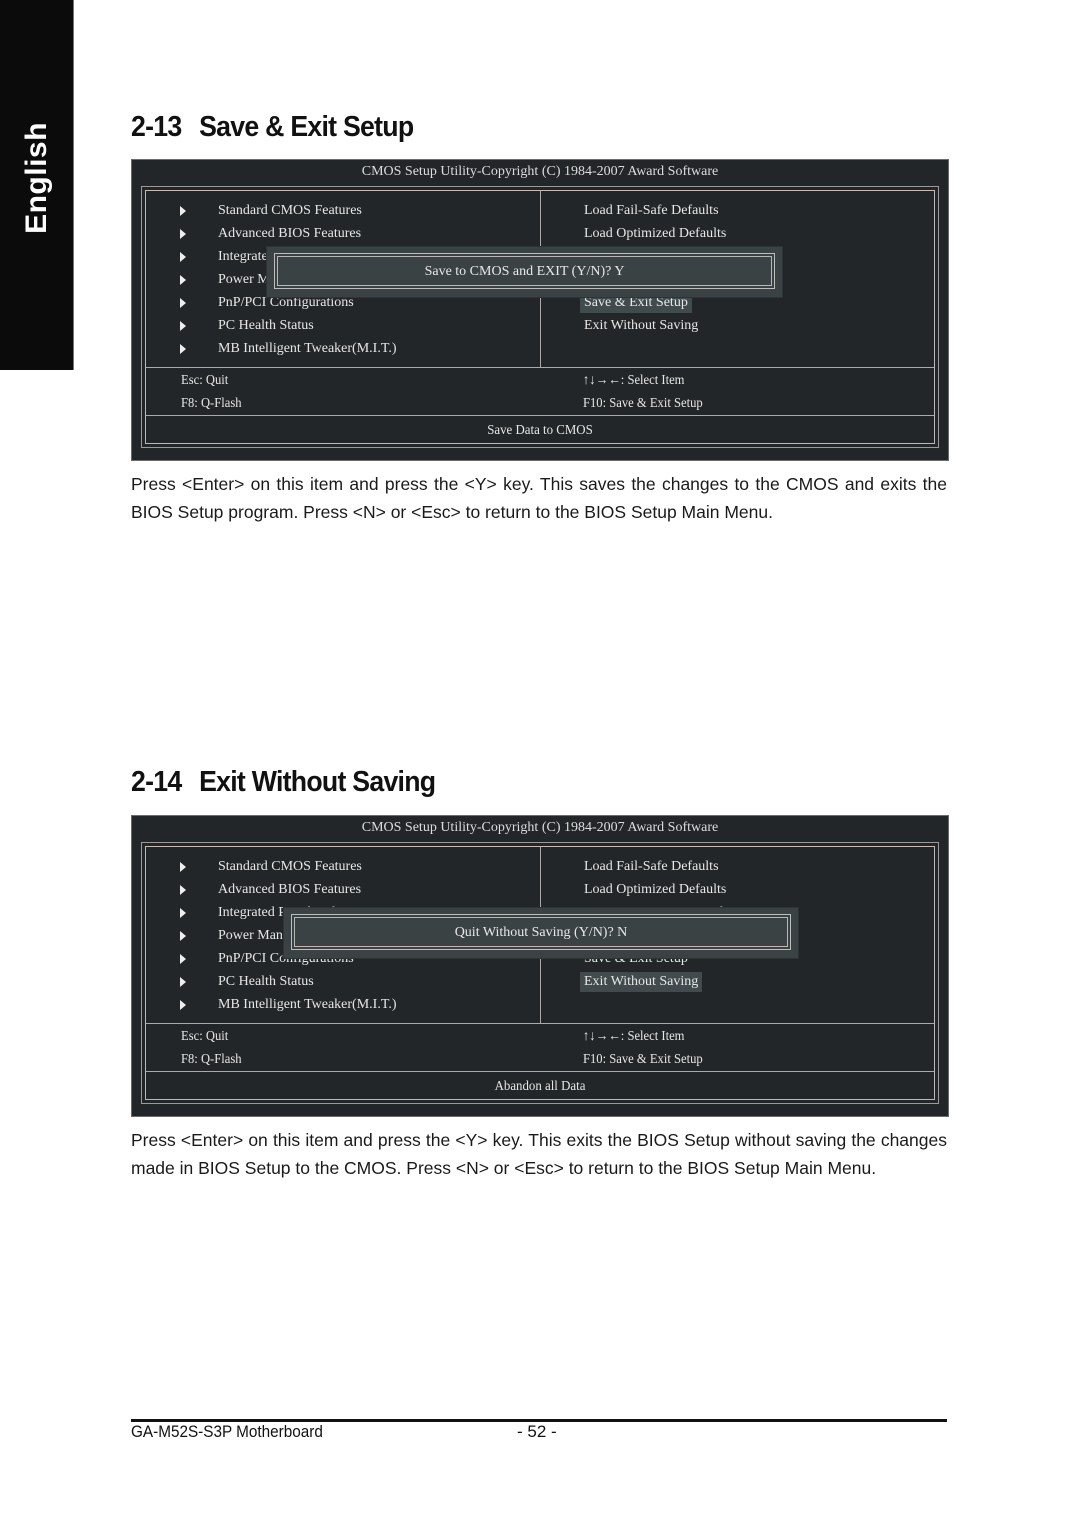 Image resolution: width=1080 pixels, height=1529 pixels. What do you see at coordinates (156, 782) in the screenshot?
I see `section-number: 2-14` at bounding box center [156, 782].